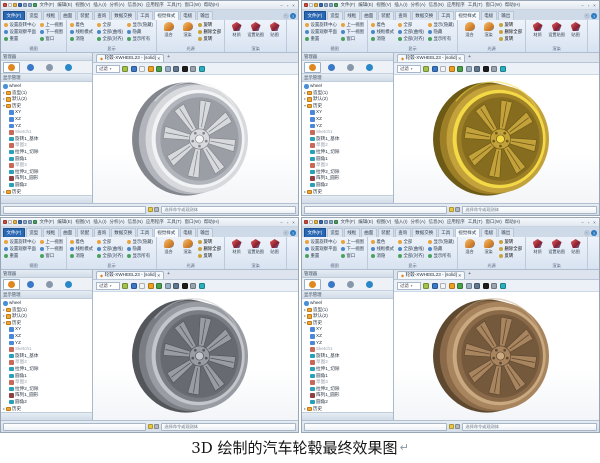 Image resolution: width=600 pixels, height=463 pixels. I want to click on background-icon, so click(142, 68).